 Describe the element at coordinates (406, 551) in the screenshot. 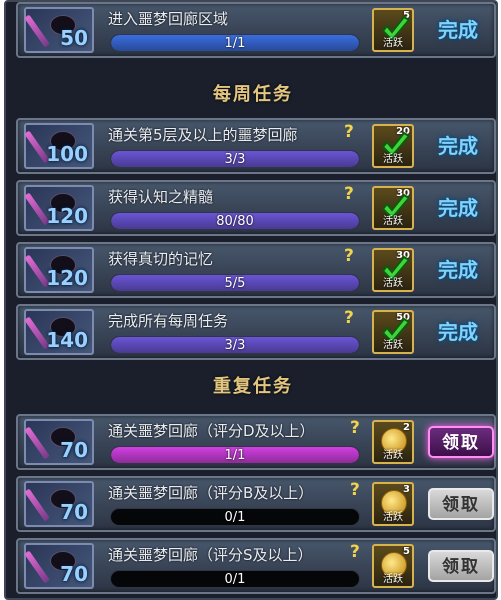

I see `reward-number: 5` at that location.